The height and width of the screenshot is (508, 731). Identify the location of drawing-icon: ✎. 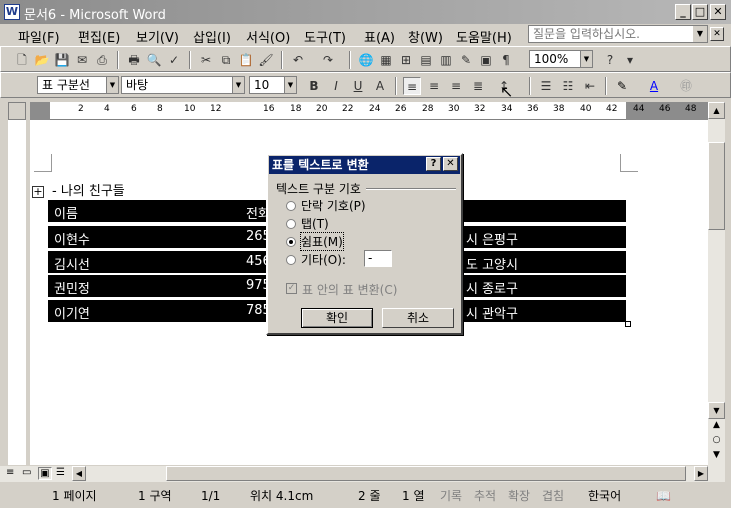
(466, 60).